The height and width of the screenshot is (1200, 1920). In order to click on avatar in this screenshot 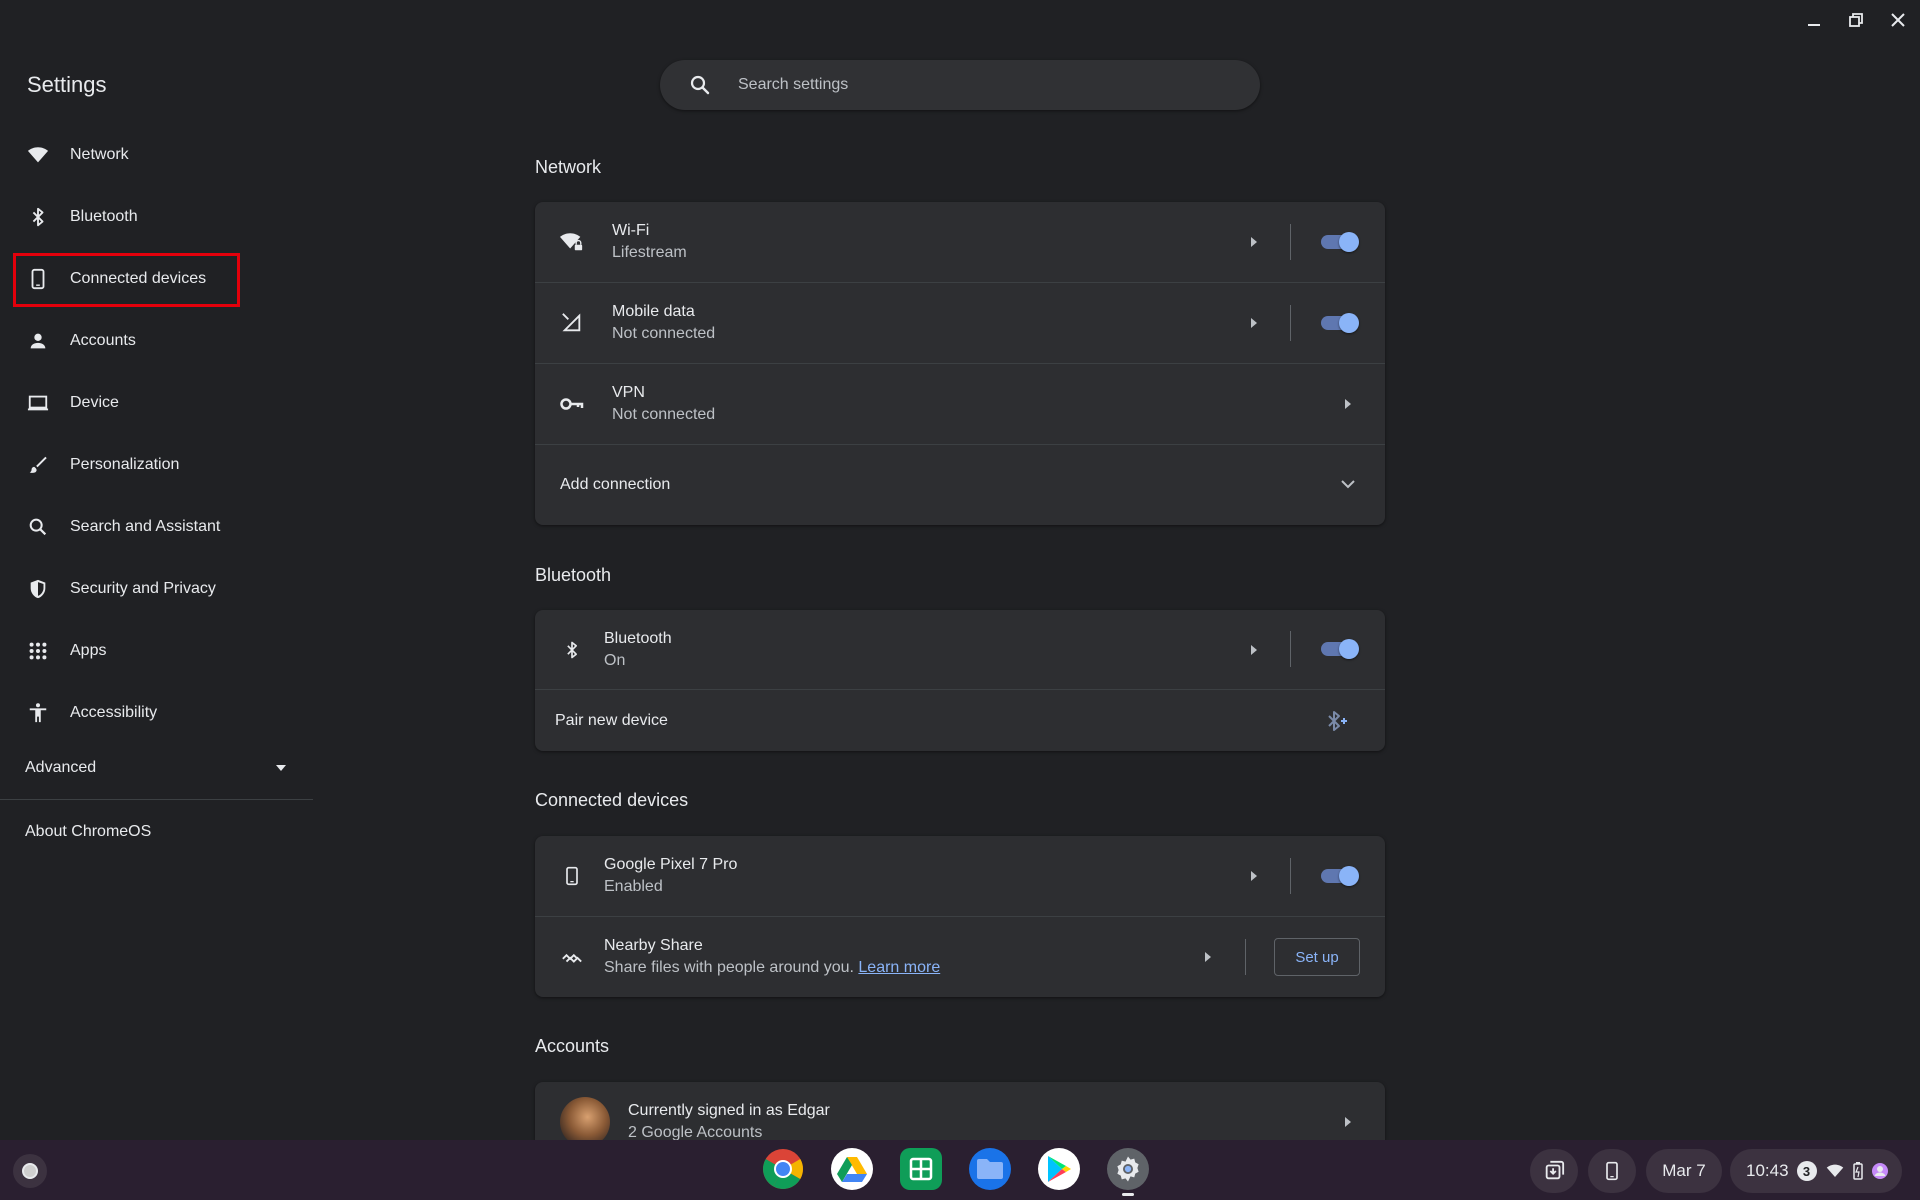, I will do `click(585, 1118)`.